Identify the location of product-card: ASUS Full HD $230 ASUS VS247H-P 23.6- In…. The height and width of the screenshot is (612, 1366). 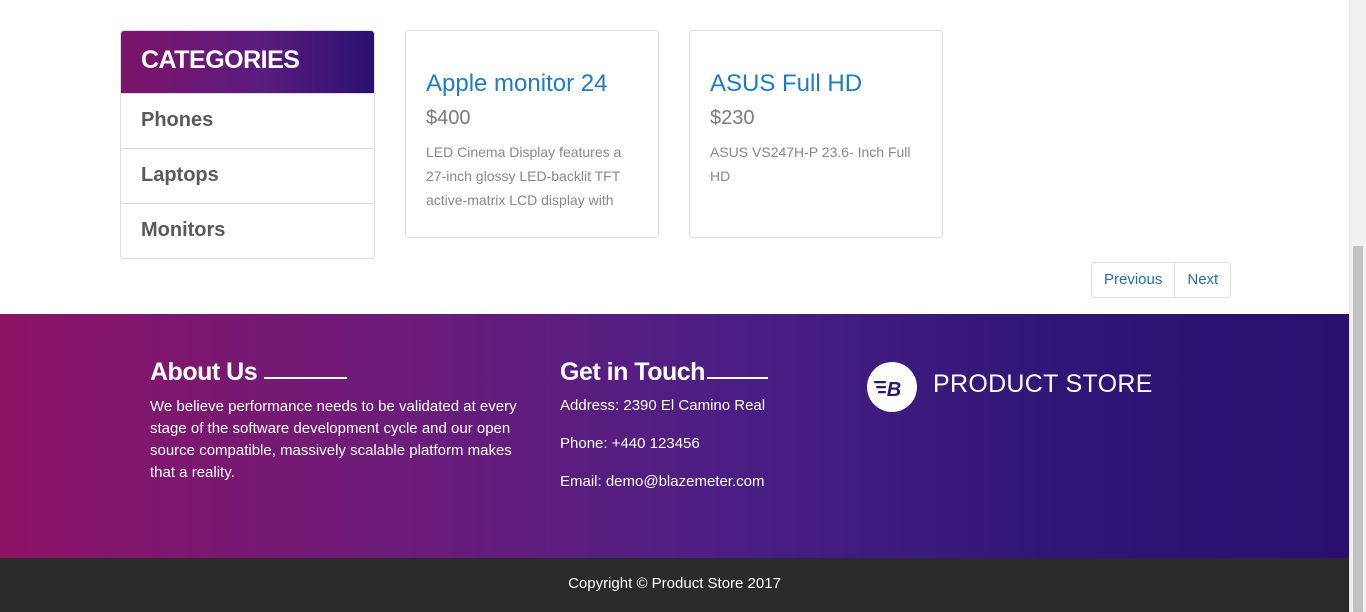
(816, 134).